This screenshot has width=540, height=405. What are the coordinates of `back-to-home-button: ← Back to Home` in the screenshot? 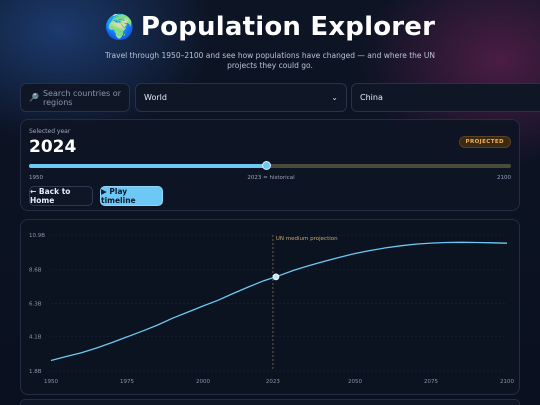 It's located at (61, 196).